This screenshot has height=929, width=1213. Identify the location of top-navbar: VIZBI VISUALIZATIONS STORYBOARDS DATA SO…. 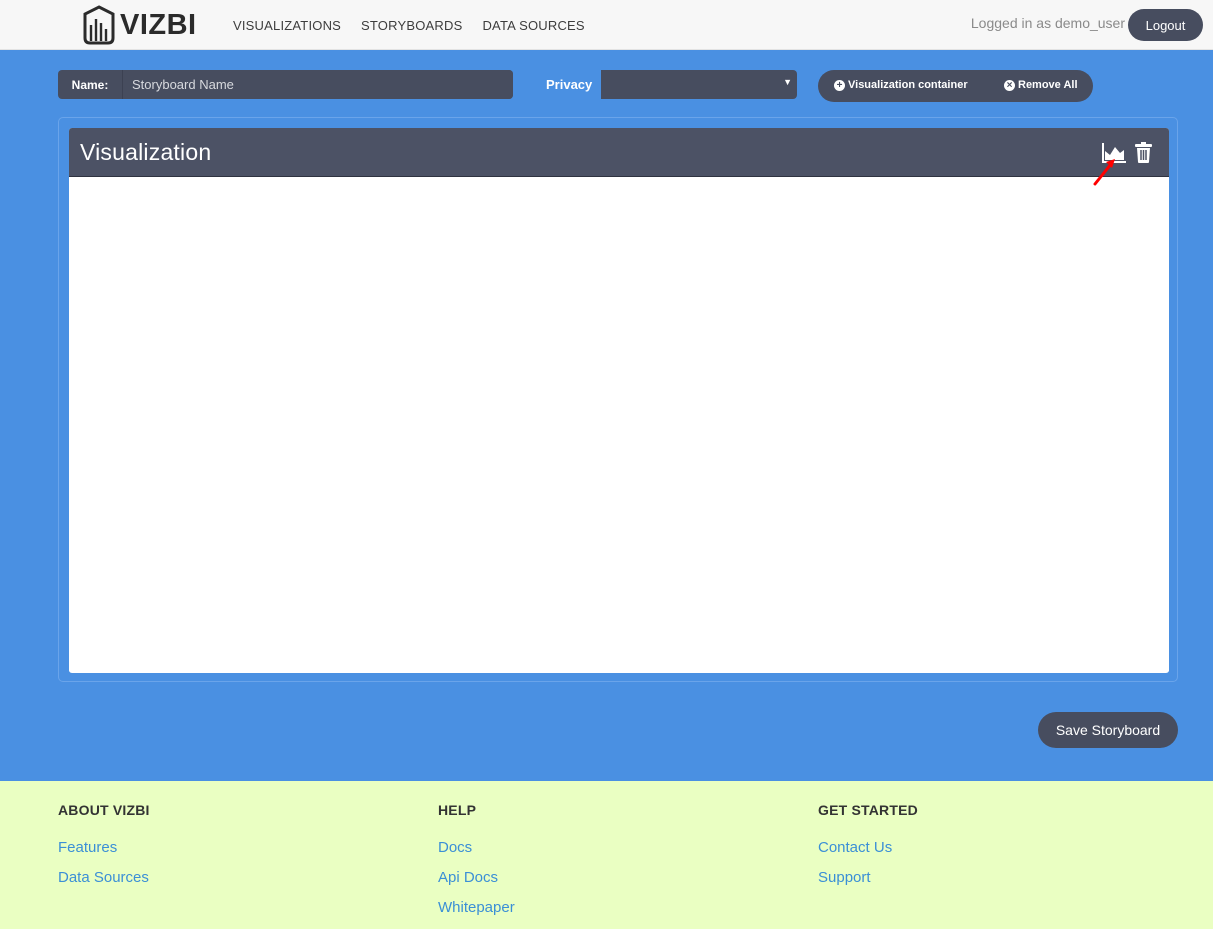
(606, 25).